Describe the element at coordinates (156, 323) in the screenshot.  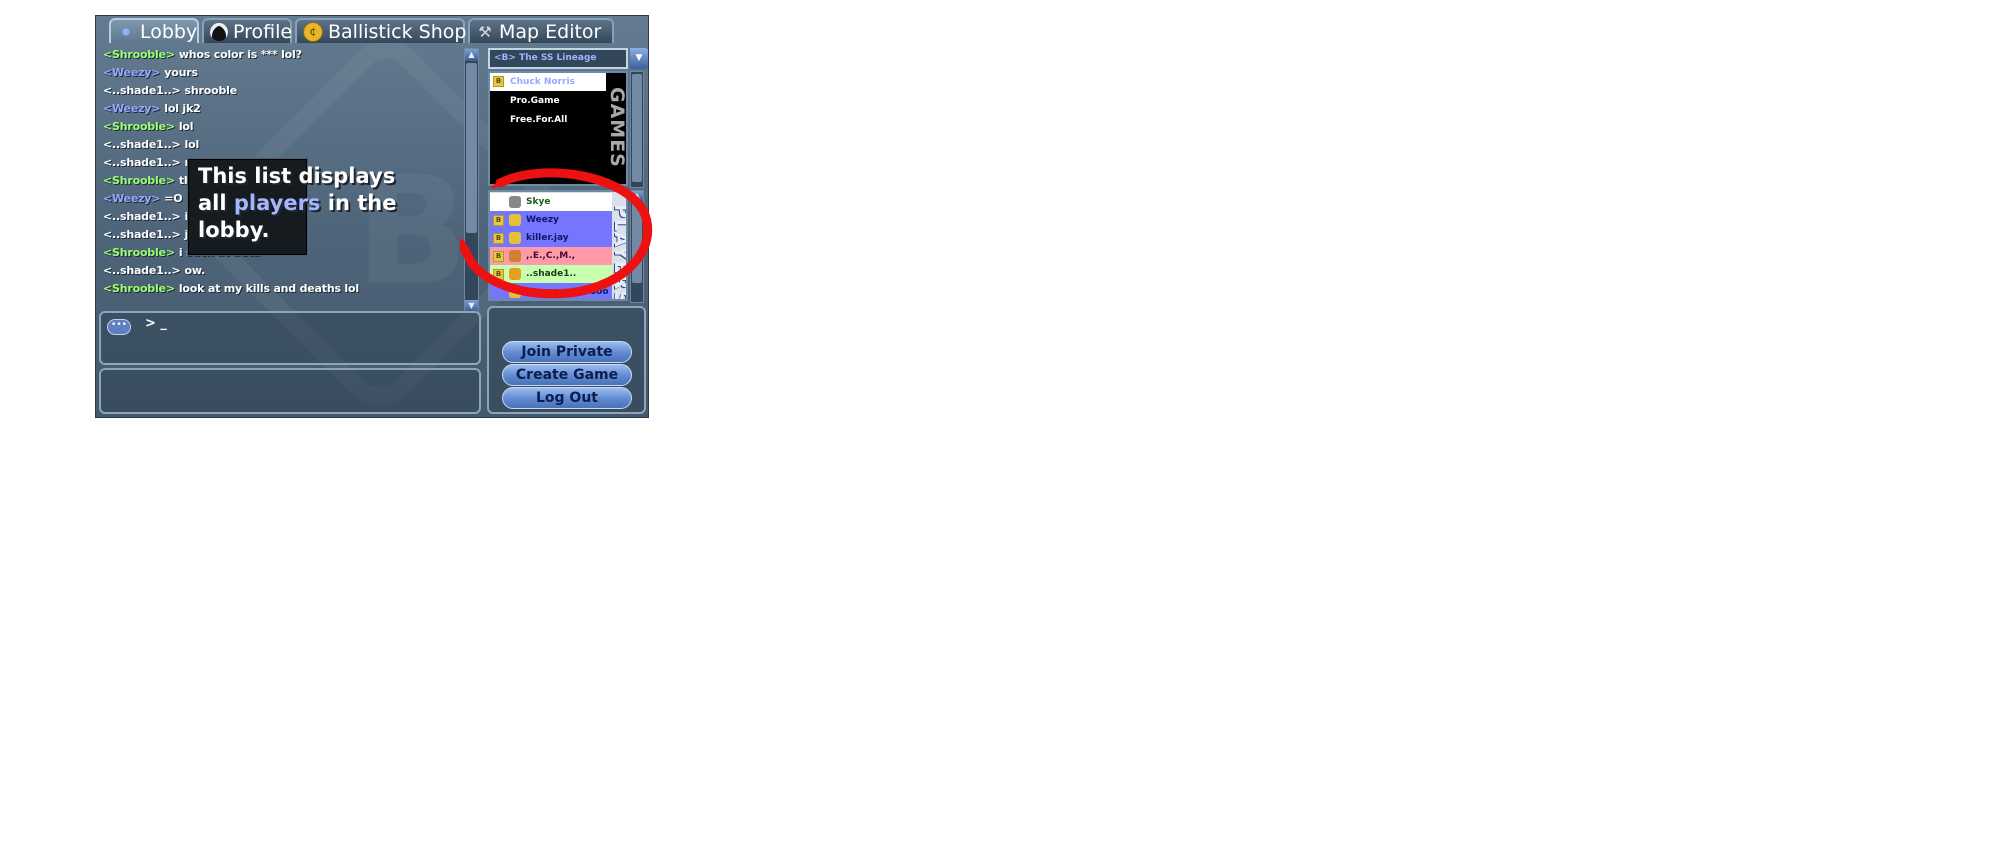
I see `chat-input: > _` at that location.